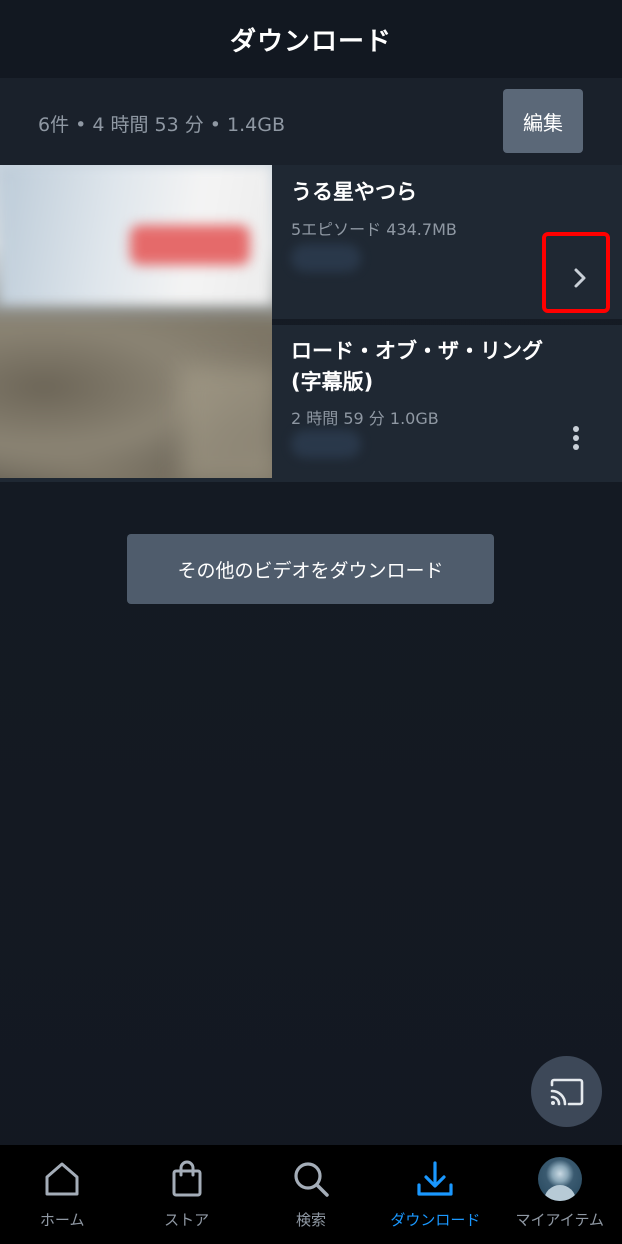  I want to click on shopping-bag-icon, so click(187, 1178).